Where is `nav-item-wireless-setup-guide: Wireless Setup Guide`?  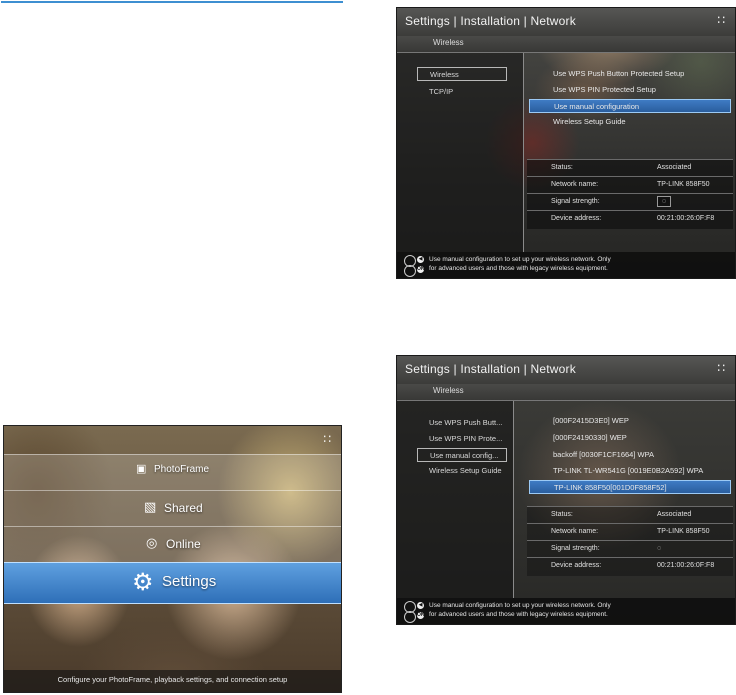 nav-item-wireless-setup-guide: Wireless Setup Guide is located at coordinates (466, 471).